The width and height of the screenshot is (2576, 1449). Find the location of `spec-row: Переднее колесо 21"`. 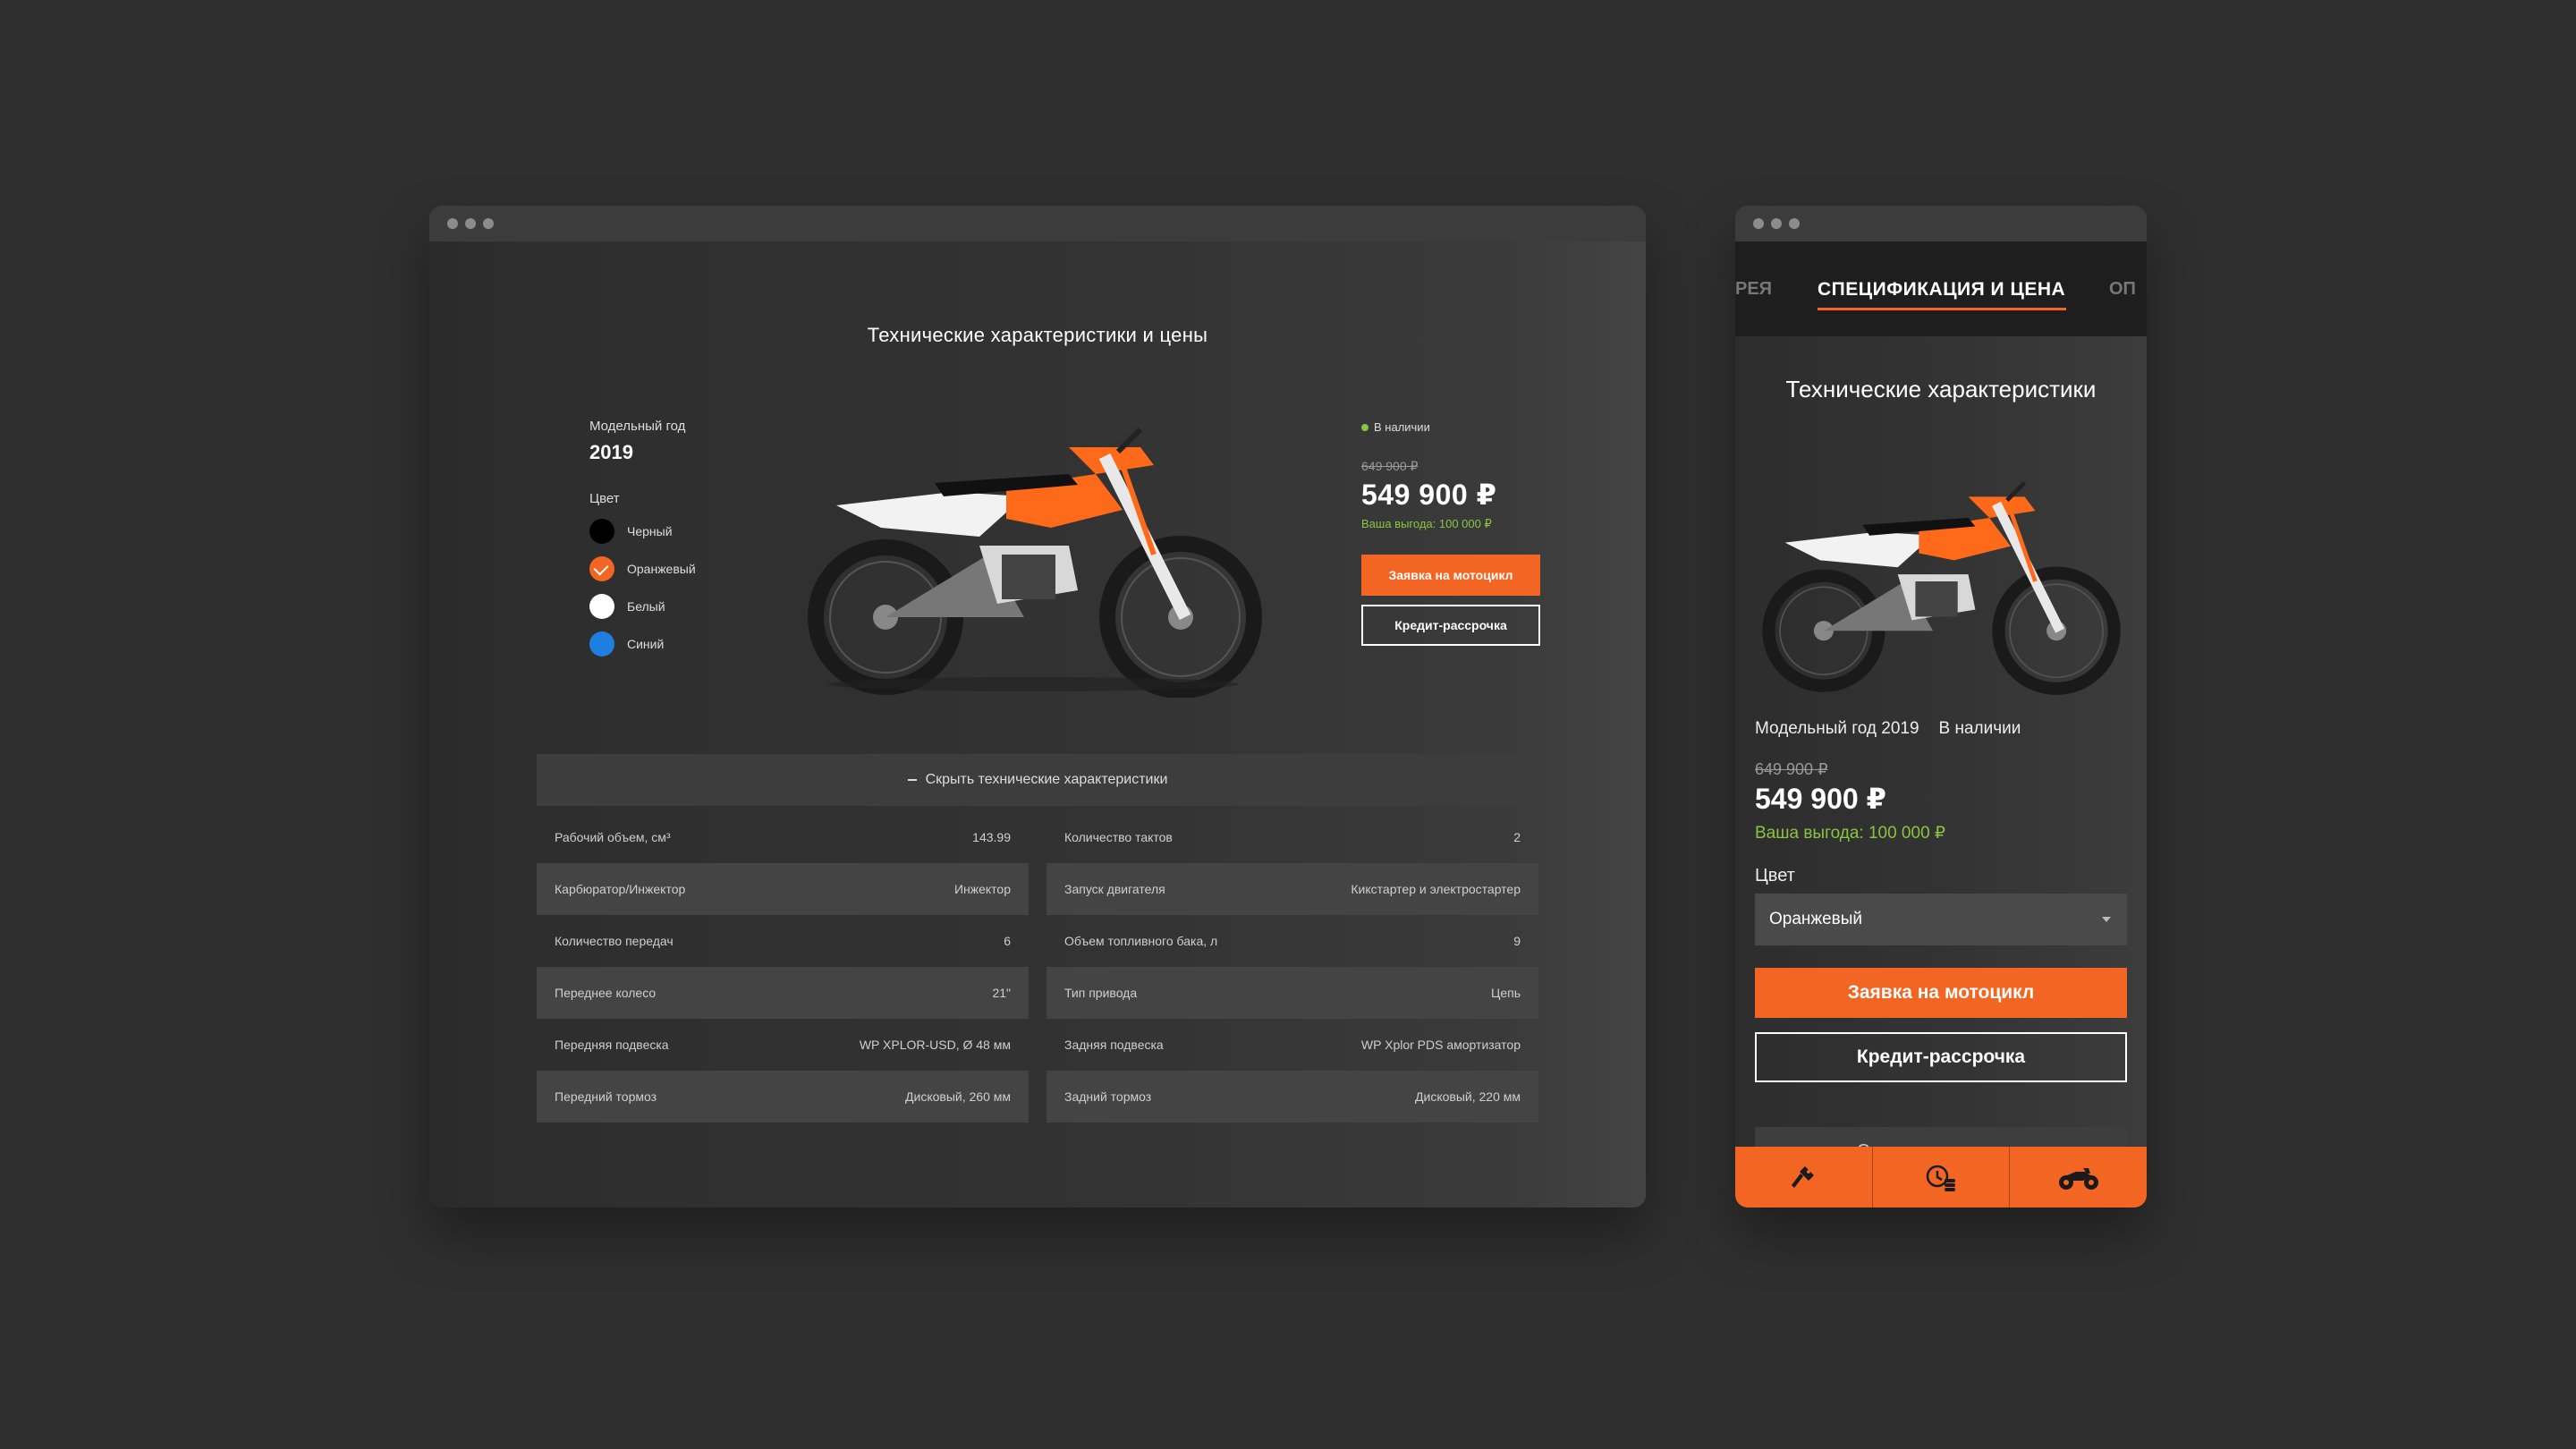

spec-row: Переднее колесо 21" is located at coordinates (783, 993).